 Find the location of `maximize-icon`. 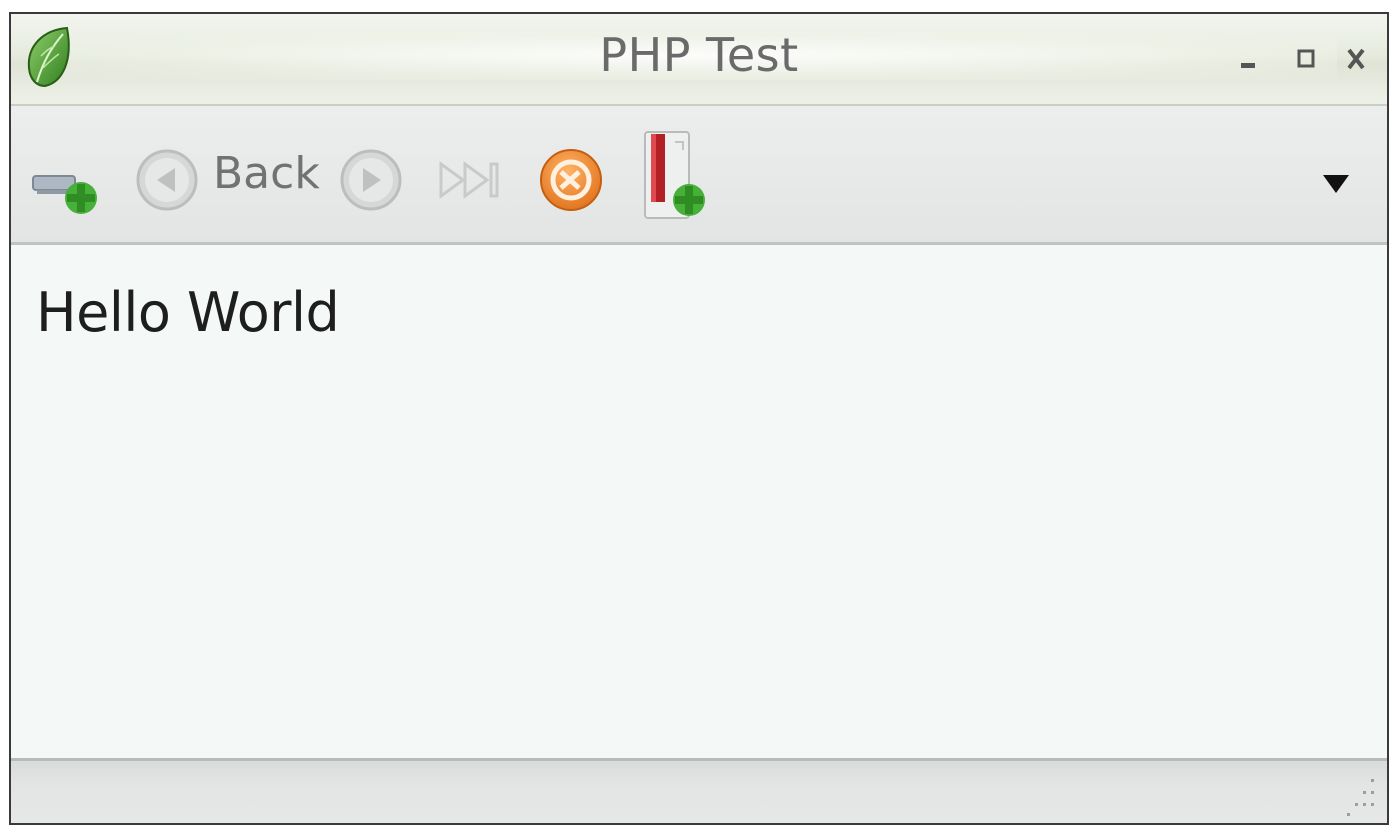

maximize-icon is located at coordinates (1306, 59).